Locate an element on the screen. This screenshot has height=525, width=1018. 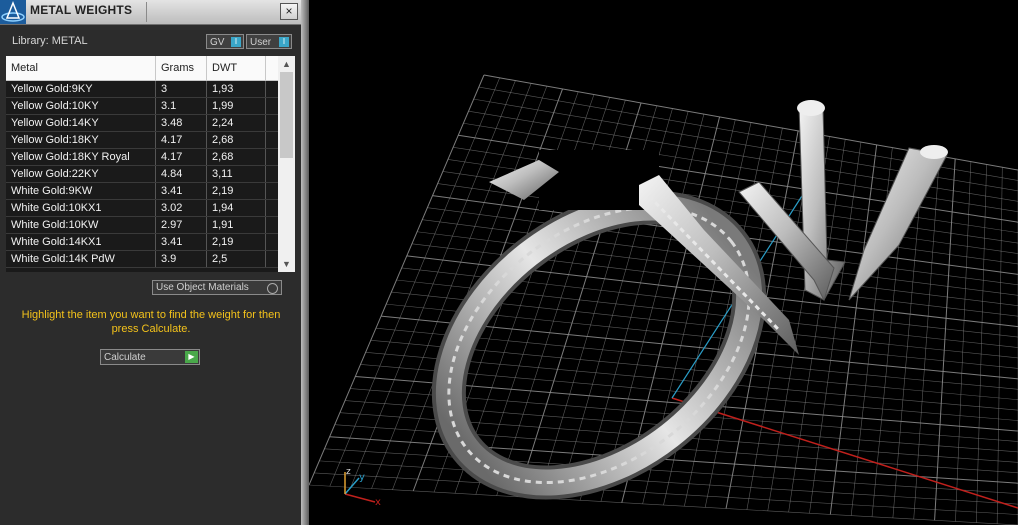
cell-metal: White Gold:10KX1 is located at coordinates (81, 208).